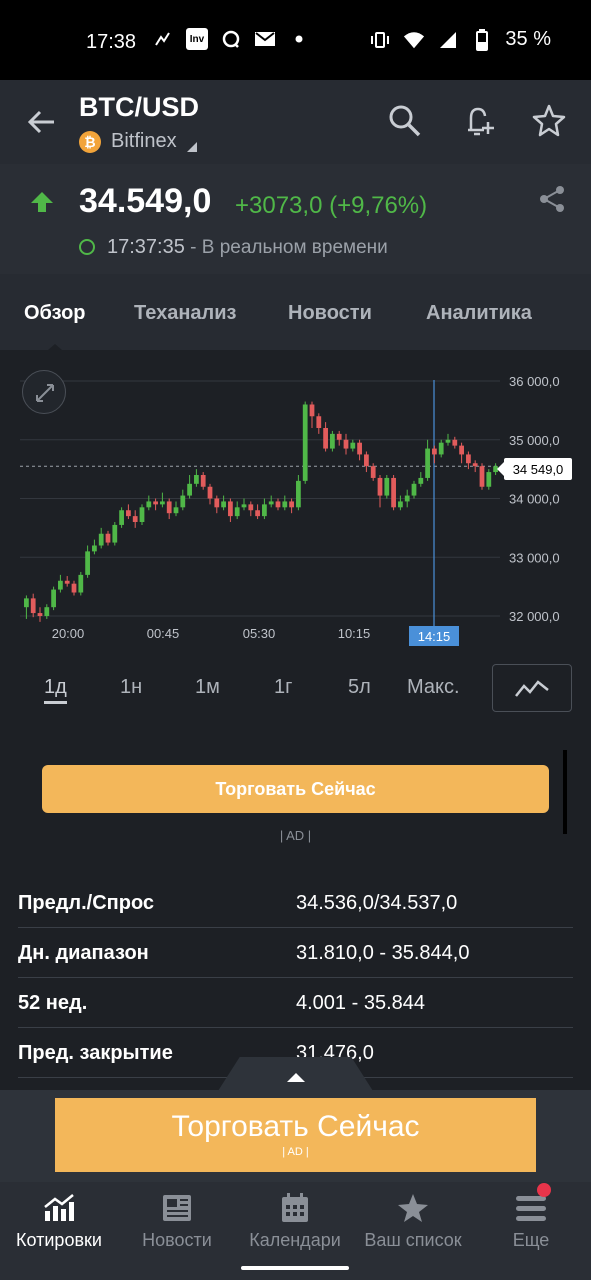 The width and height of the screenshot is (591, 1280). What do you see at coordinates (448, 40) in the screenshot?
I see `signal-icon` at bounding box center [448, 40].